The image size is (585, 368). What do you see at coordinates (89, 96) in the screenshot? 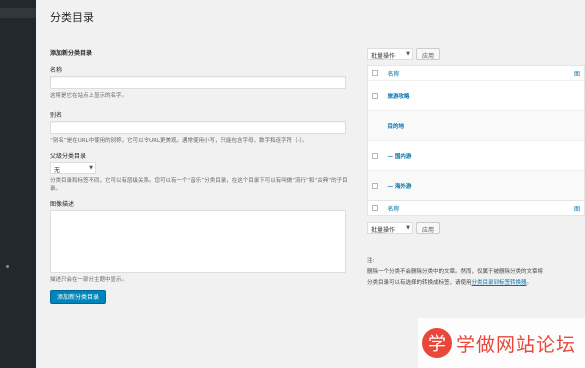
I see `name-description: 这将是它在站点上显示的名字。` at bounding box center [89, 96].